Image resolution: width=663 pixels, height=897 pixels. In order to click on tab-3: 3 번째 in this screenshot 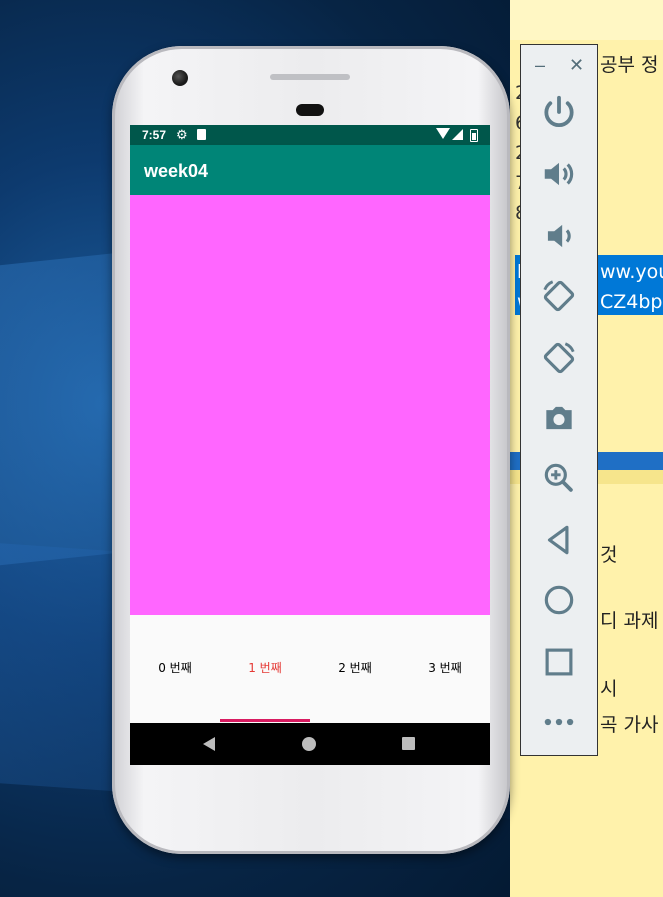, I will do `click(445, 667)`.